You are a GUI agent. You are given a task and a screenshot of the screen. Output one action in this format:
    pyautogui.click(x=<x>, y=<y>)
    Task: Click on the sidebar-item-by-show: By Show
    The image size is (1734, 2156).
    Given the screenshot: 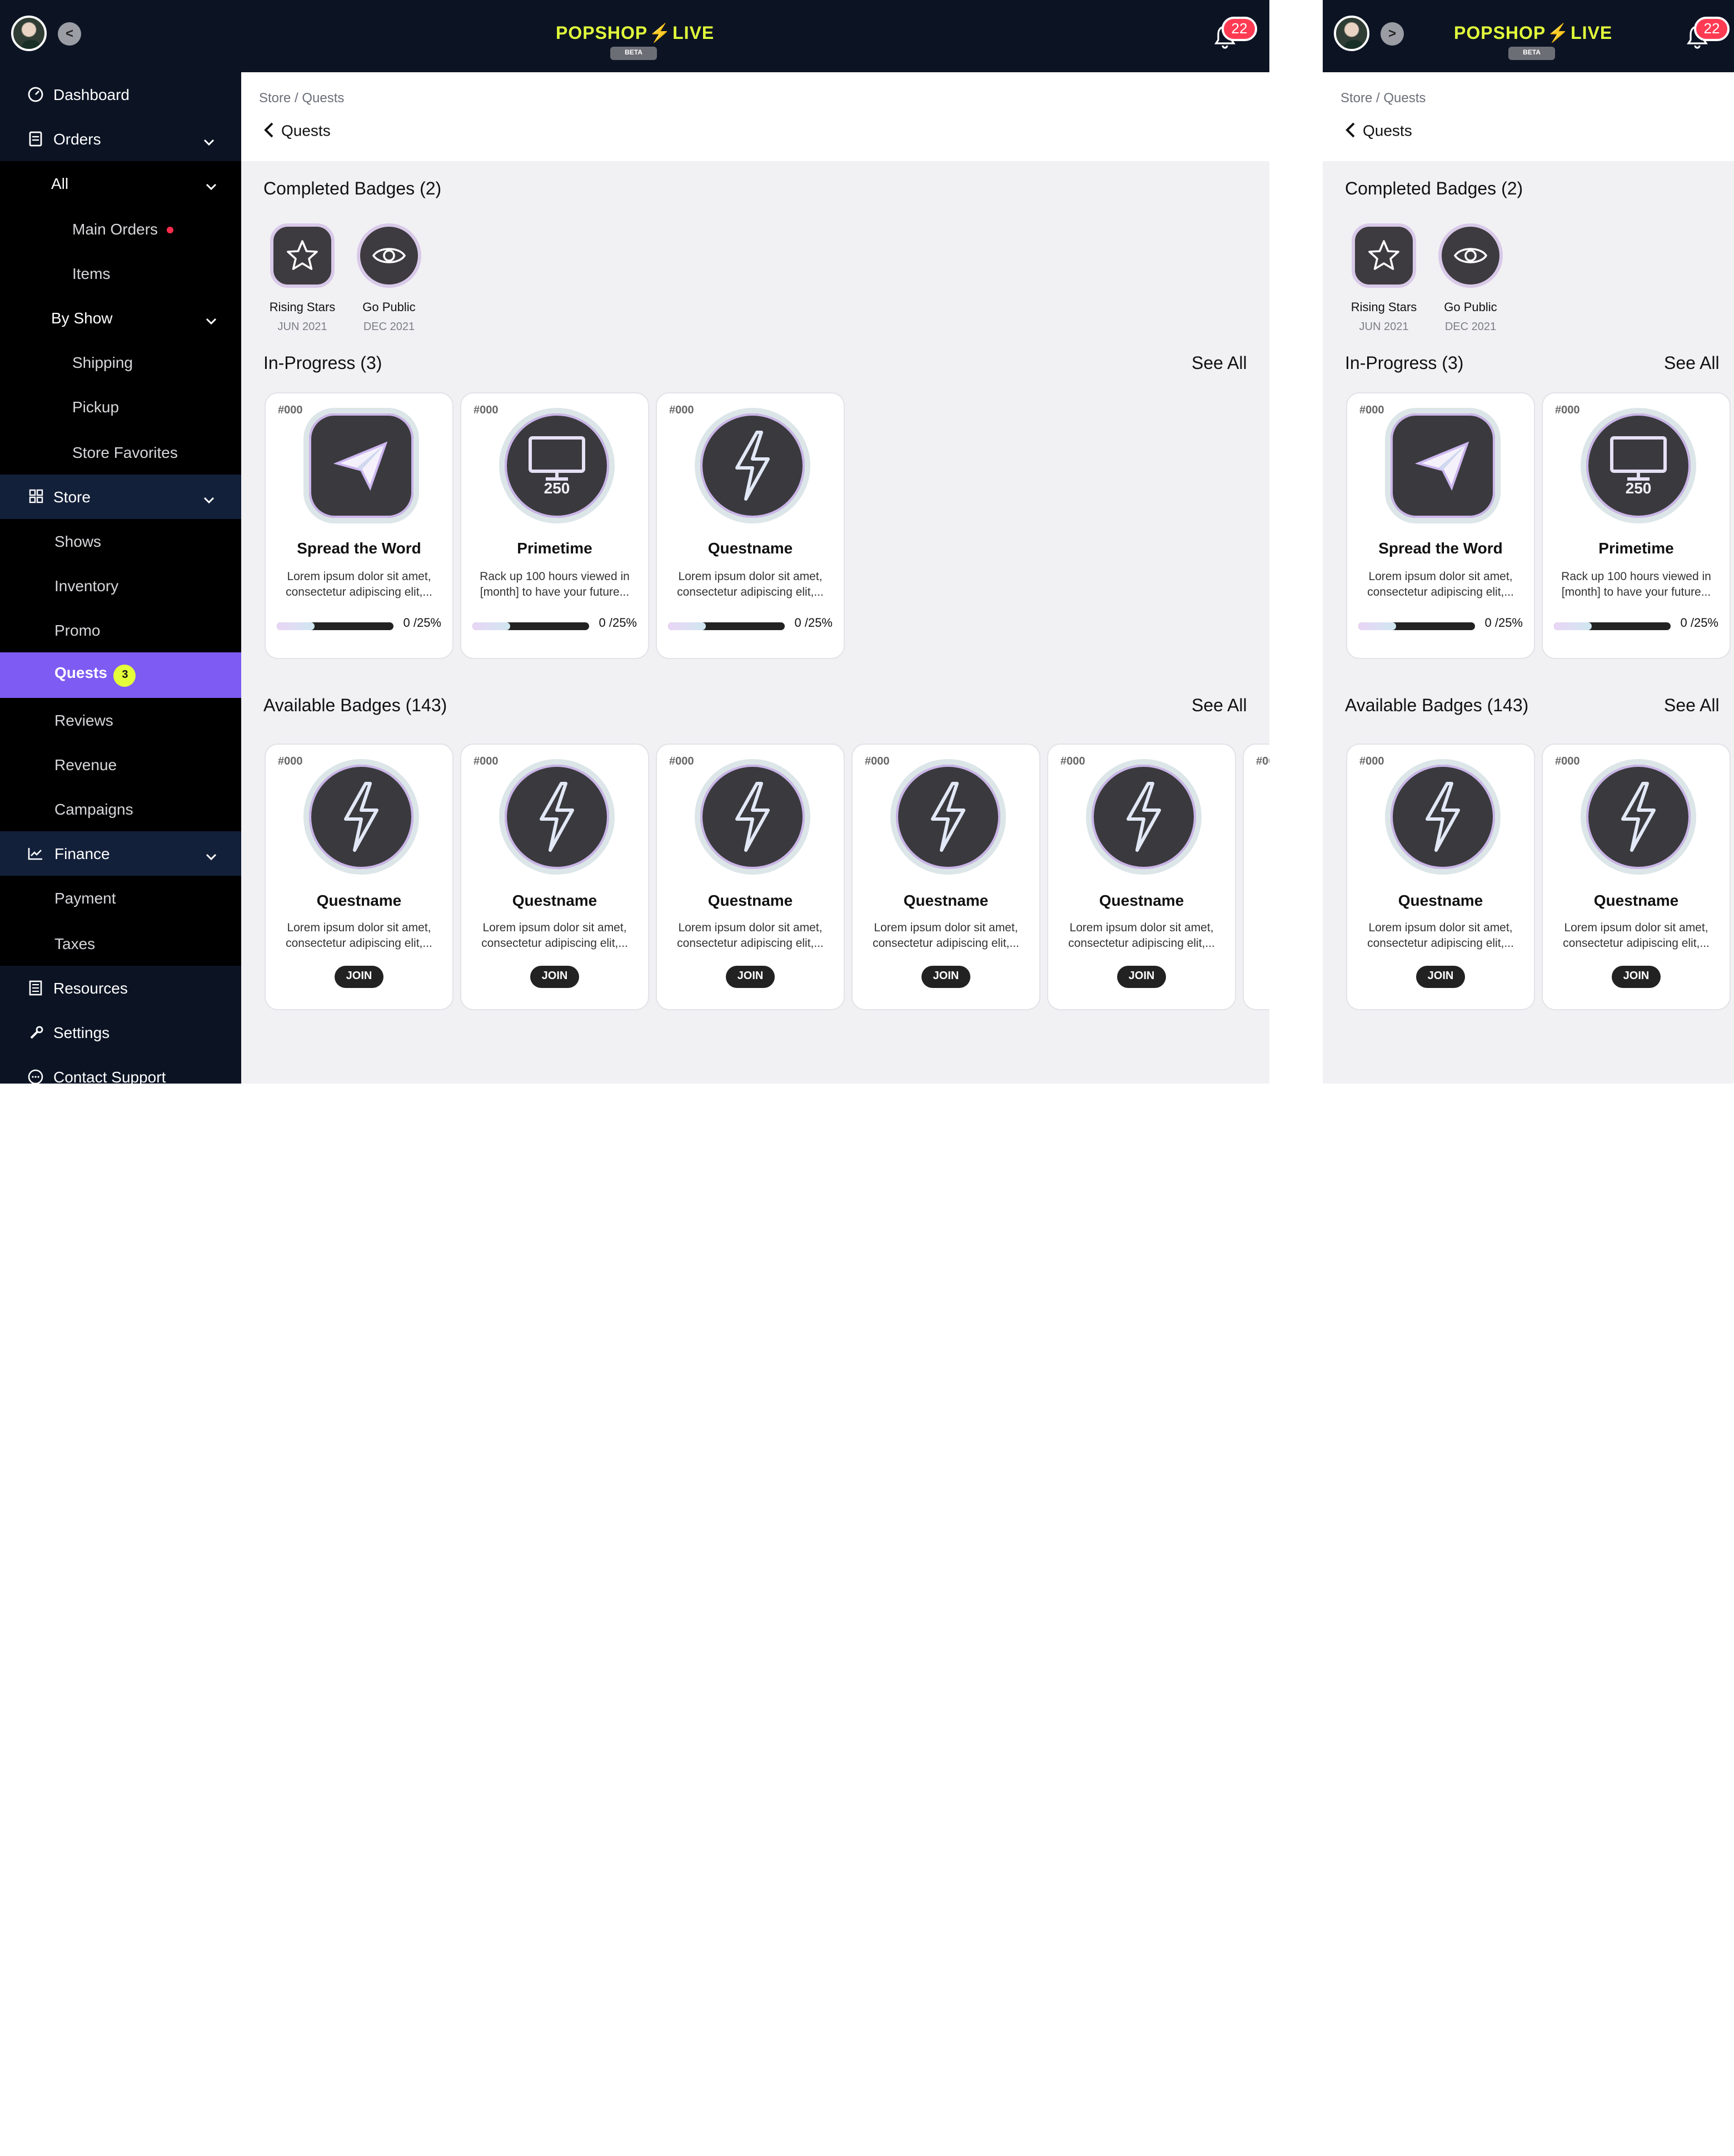 What is the action you would take?
    pyautogui.click(x=121, y=318)
    